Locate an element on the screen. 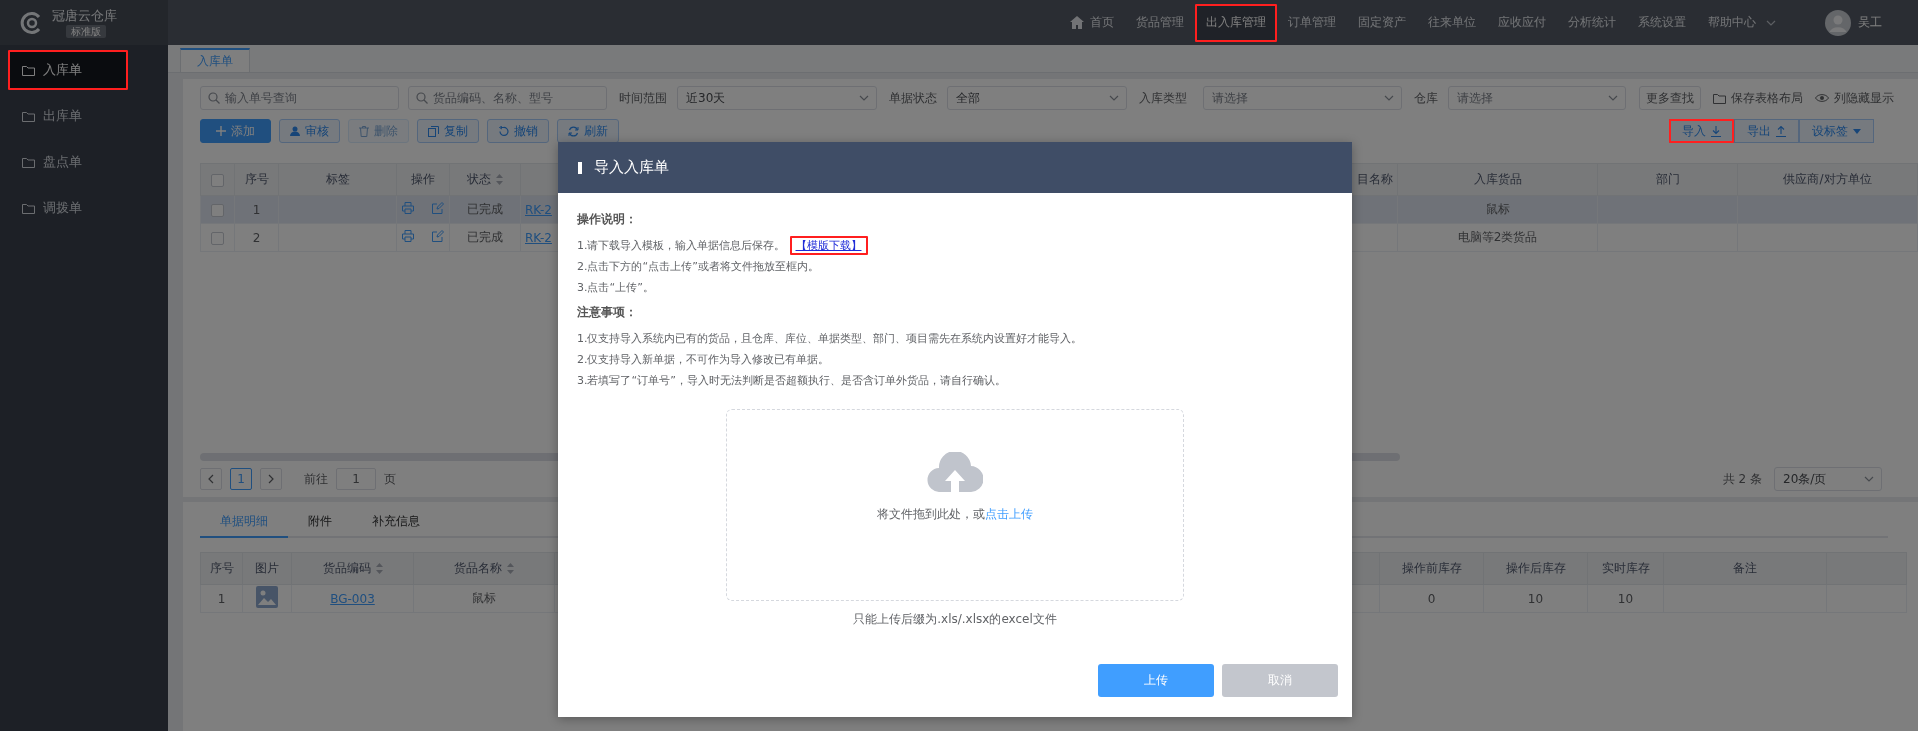 Image resolution: width=1918 pixels, height=731 pixels. cloud-upload-icon is located at coordinates (955, 472).